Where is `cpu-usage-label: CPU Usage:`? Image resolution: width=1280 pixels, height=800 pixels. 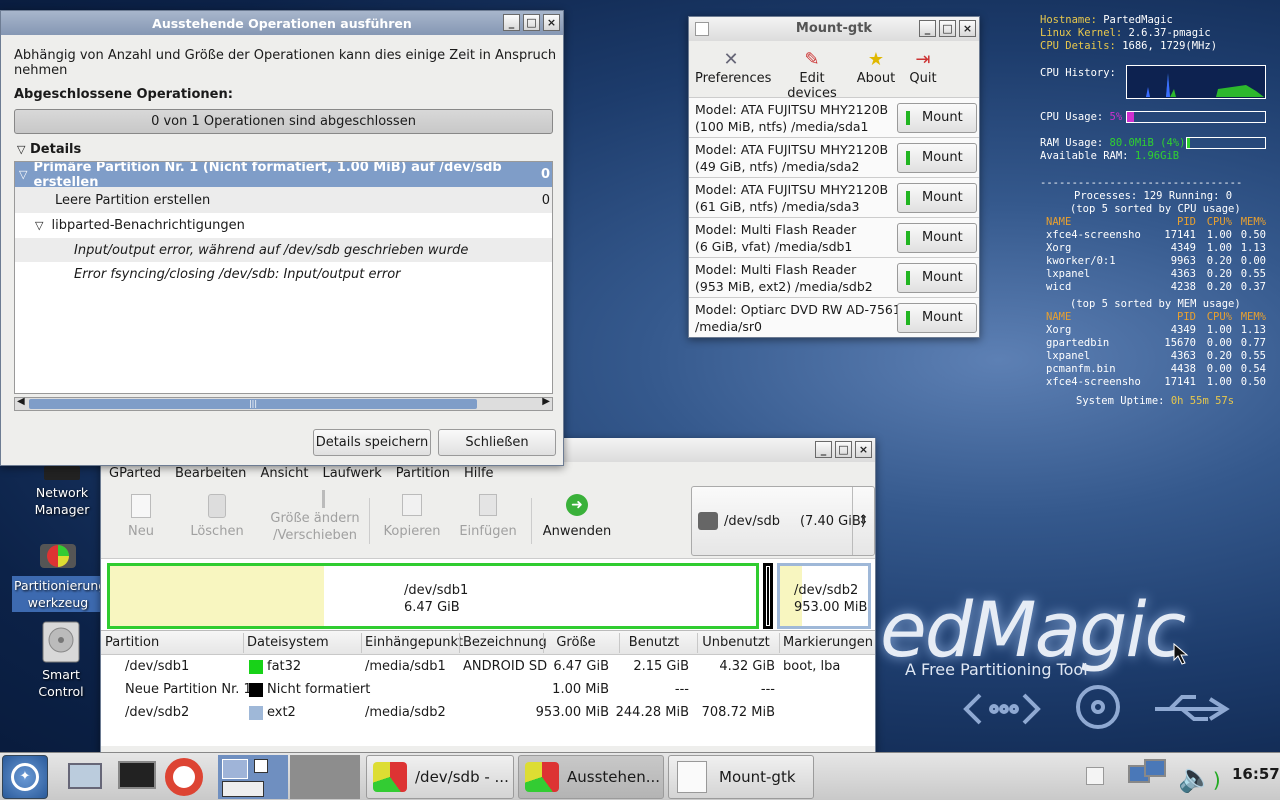
cpu-usage-label: CPU Usage: is located at coordinates (1072, 117).